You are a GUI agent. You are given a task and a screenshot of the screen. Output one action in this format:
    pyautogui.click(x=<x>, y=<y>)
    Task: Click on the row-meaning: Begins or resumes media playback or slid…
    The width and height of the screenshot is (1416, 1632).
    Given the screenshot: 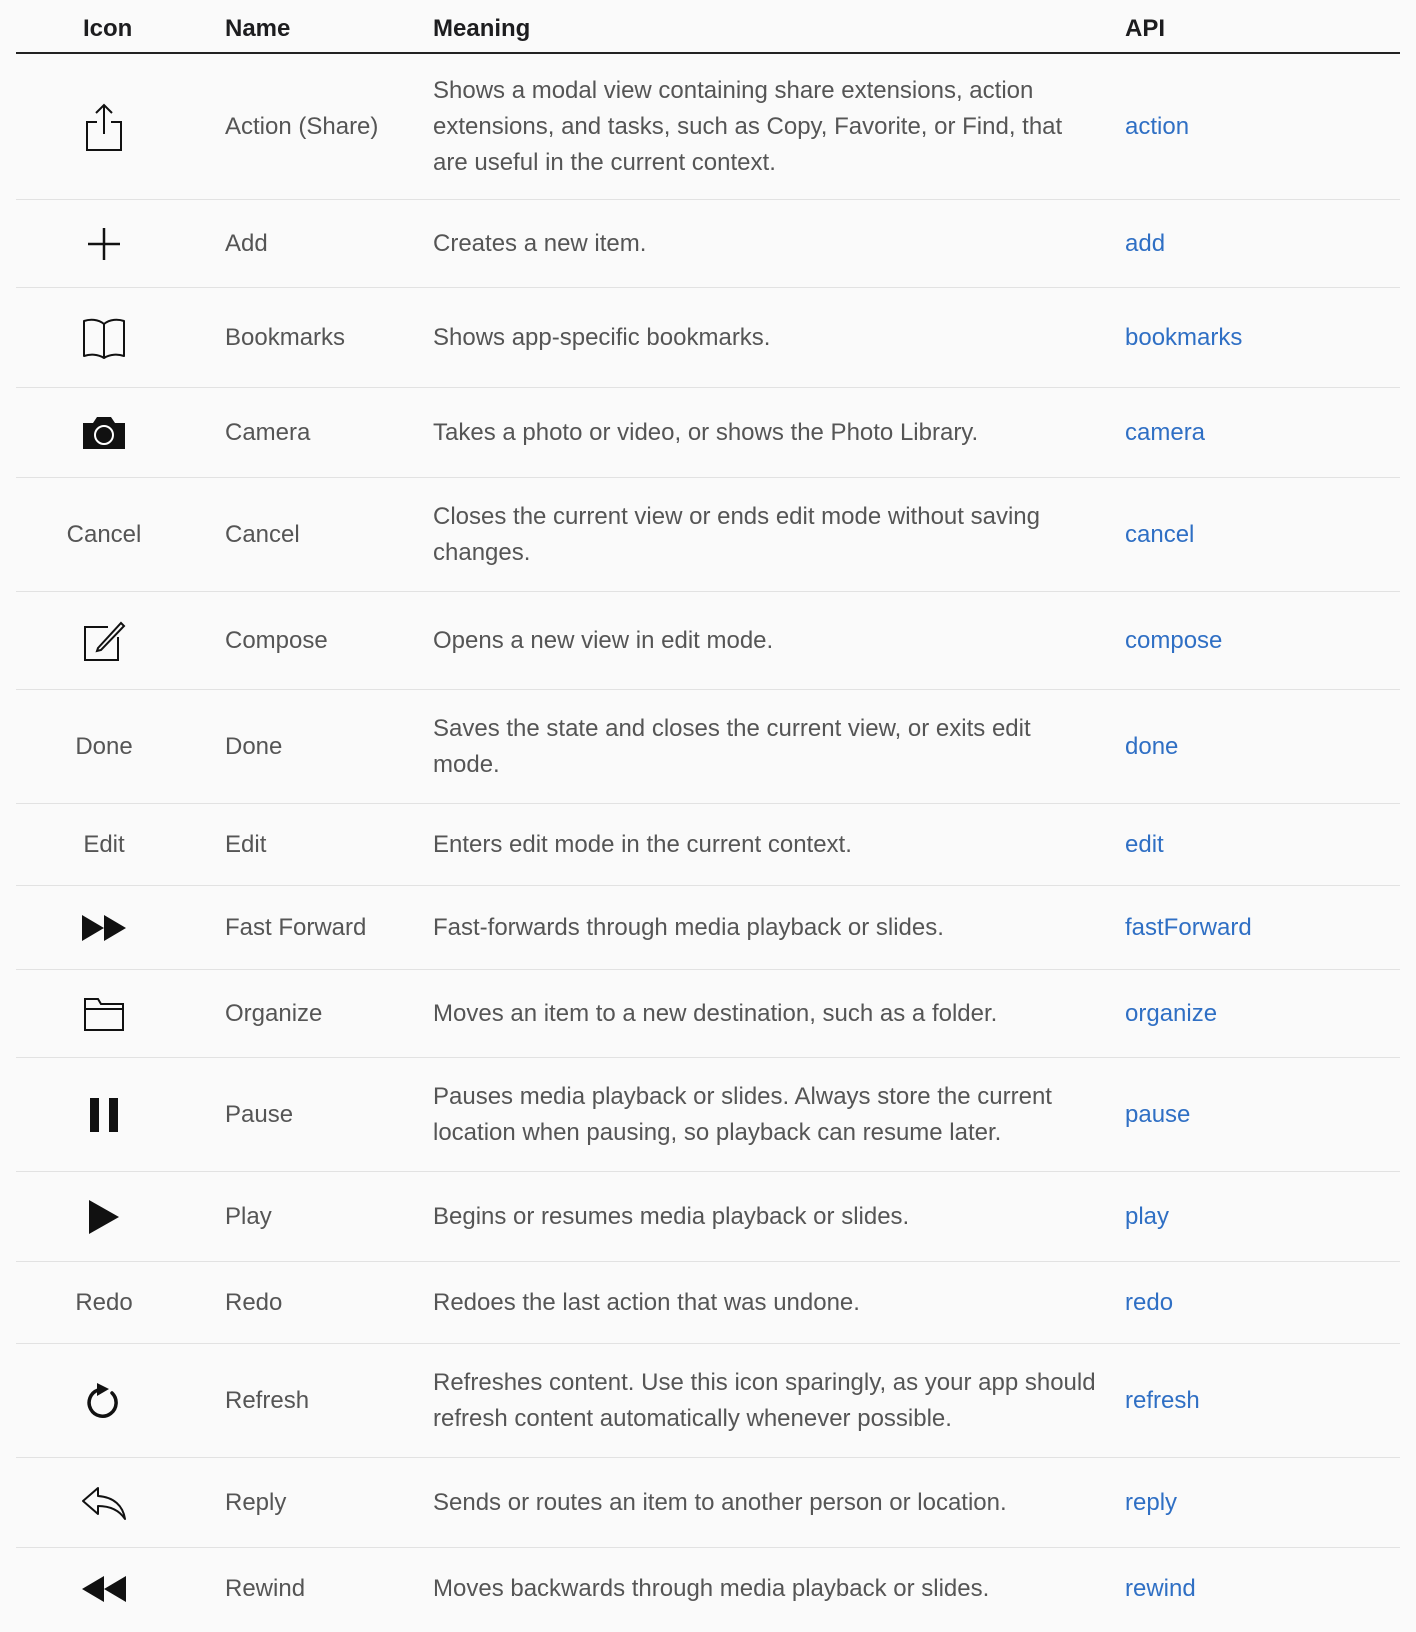 What is the action you would take?
    pyautogui.click(x=671, y=1216)
    